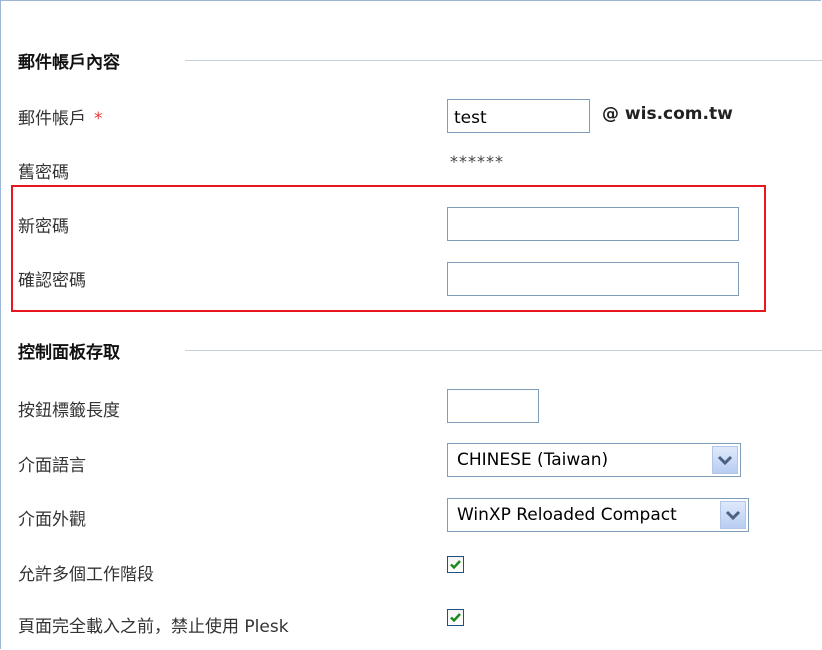  Describe the element at coordinates (69, 63) in the screenshot. I see `section-title-account: 郵件帳戶內容` at that location.